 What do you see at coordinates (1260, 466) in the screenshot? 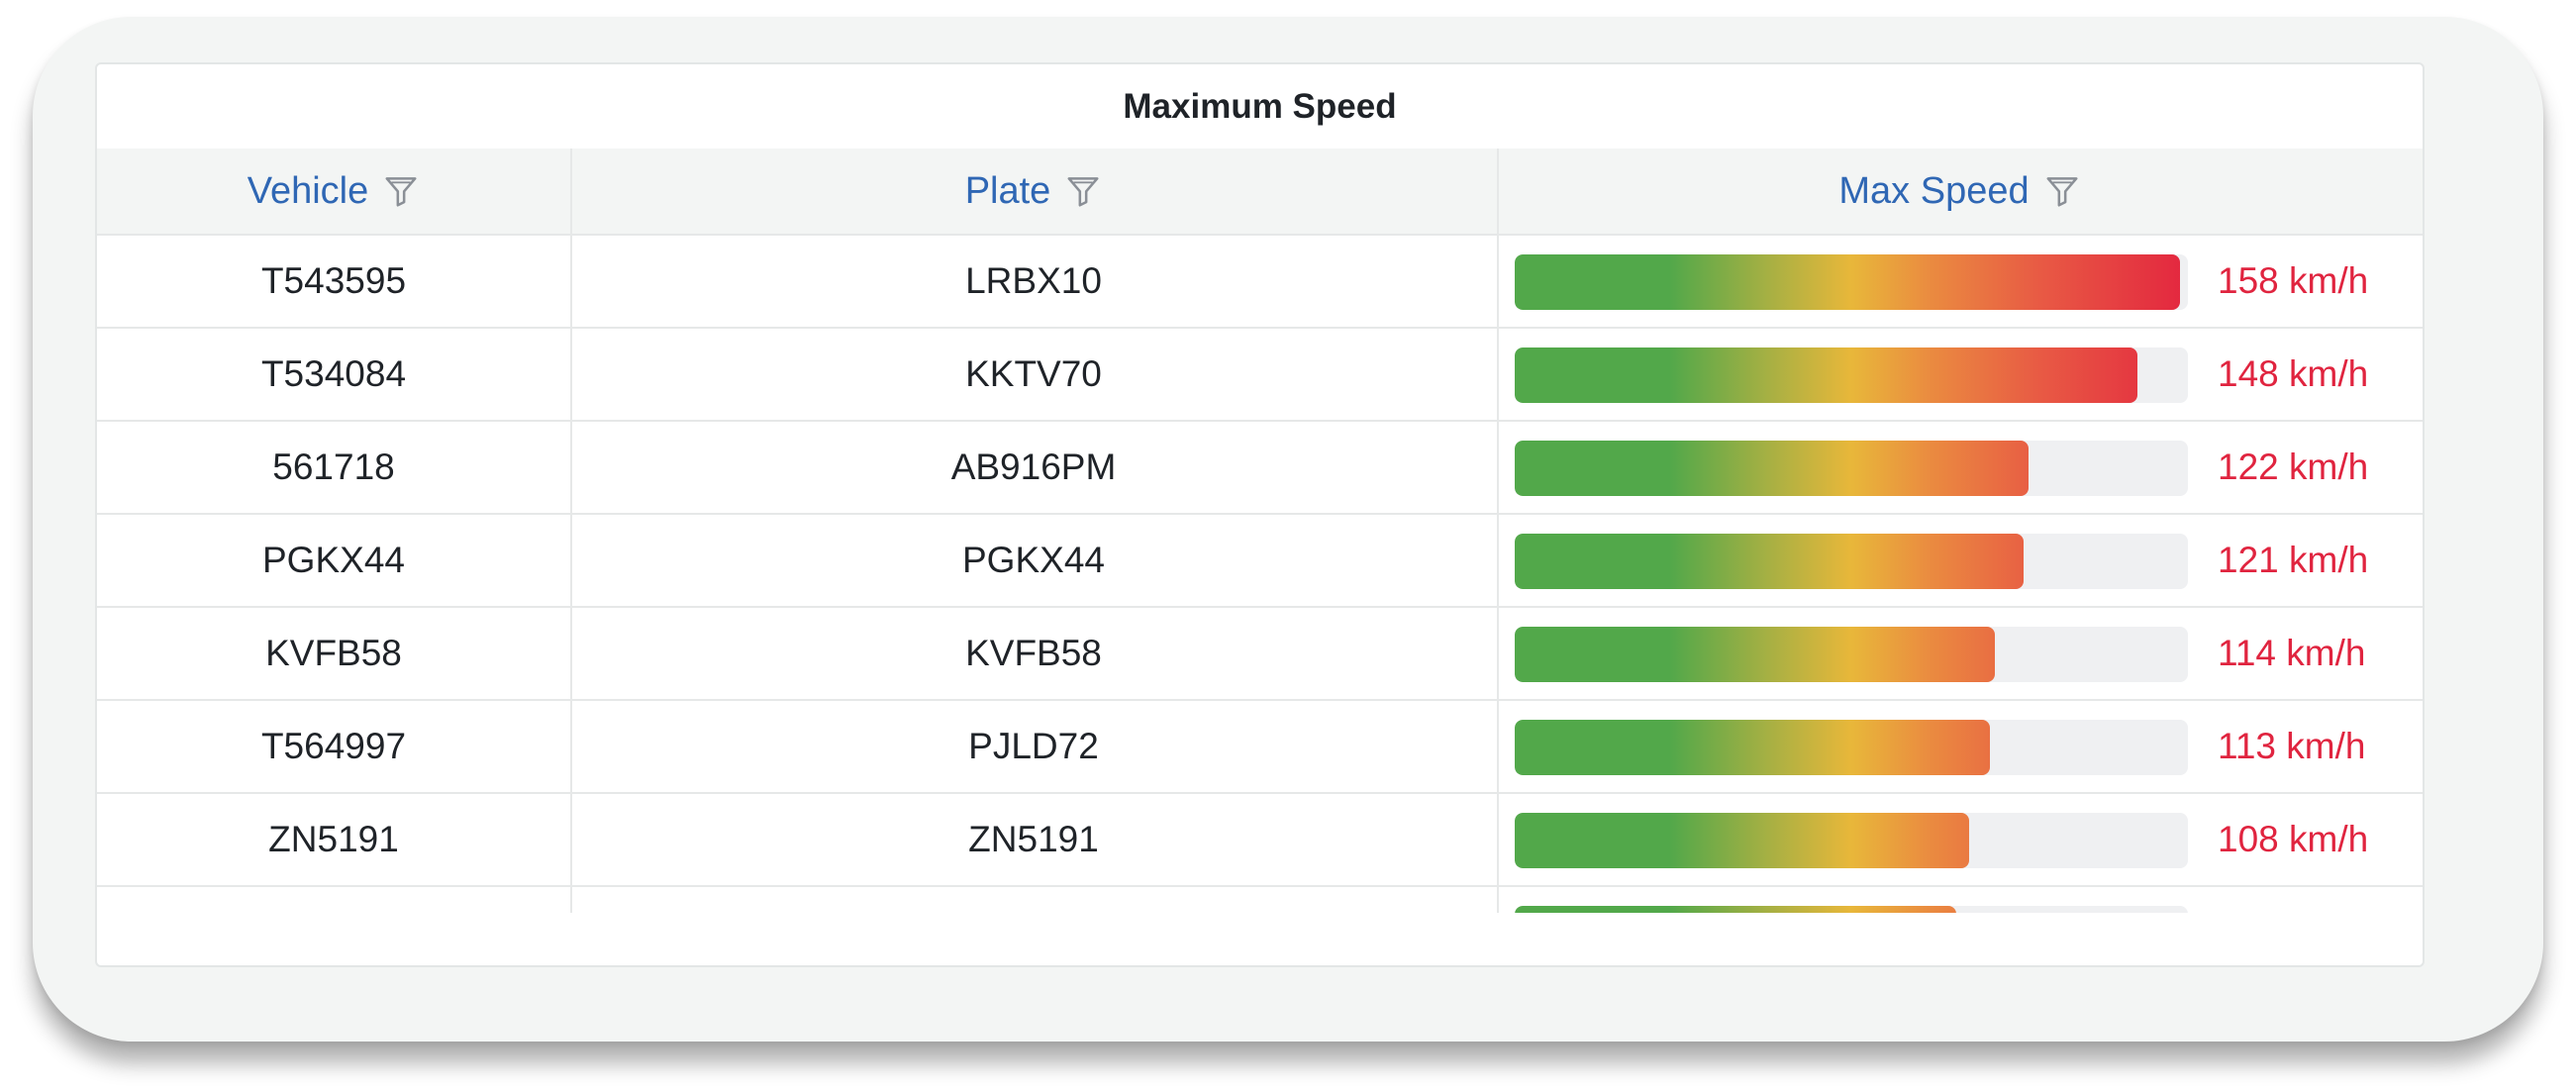
I see `table-row: 561718 AB916PM 122 km/h` at bounding box center [1260, 466].